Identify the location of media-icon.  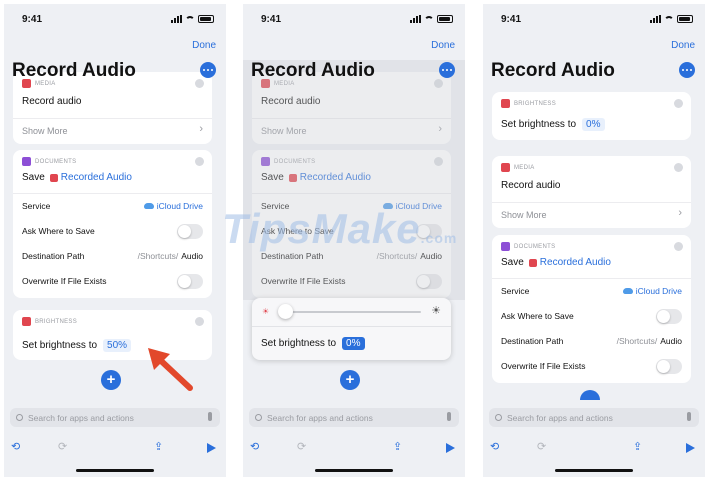
(505, 167).